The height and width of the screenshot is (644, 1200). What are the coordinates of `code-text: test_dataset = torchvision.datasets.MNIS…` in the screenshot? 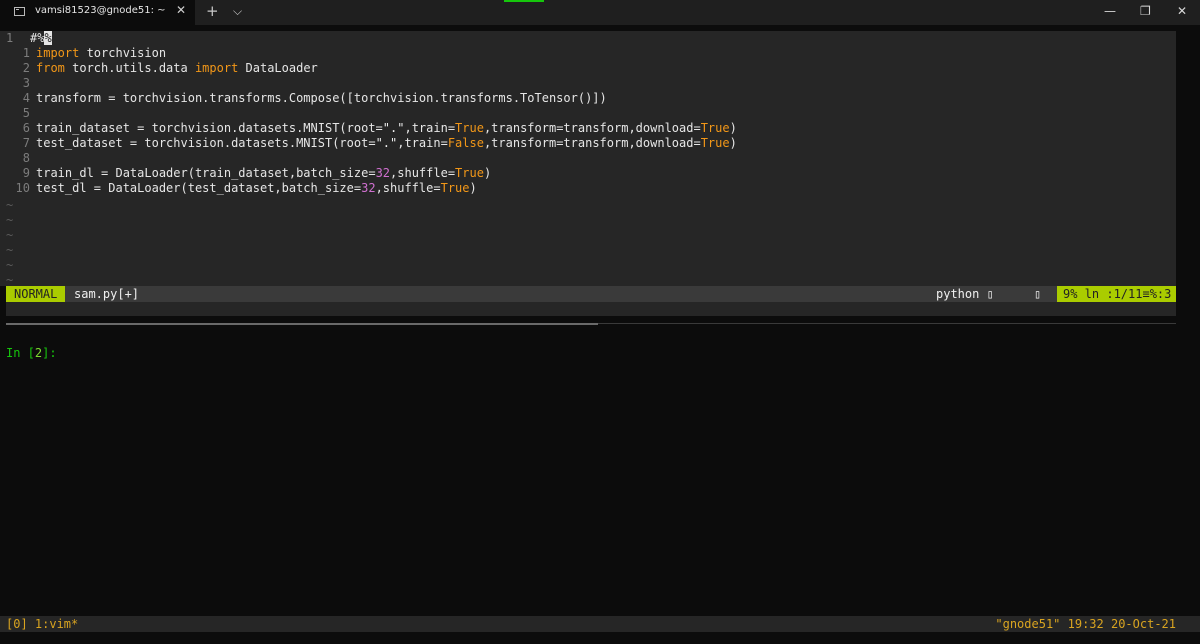 It's located at (206, 143).